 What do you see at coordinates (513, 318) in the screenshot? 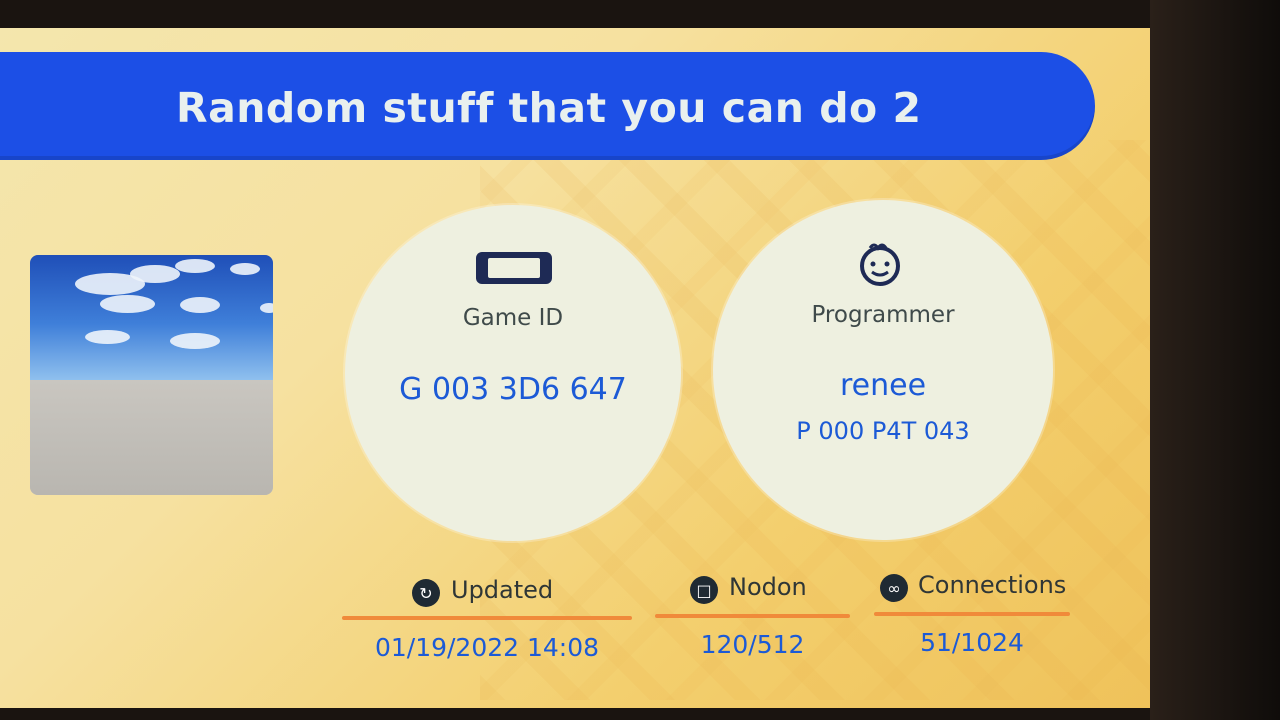
I see `game-id-label: Game ID` at bounding box center [513, 318].